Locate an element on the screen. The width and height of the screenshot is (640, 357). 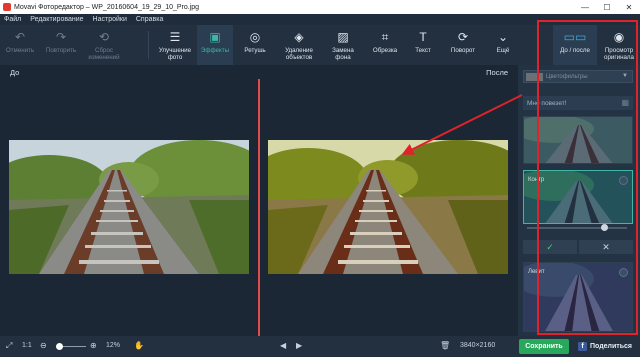
redo-button: ↷ Повторить is located at coordinates (61, 45).